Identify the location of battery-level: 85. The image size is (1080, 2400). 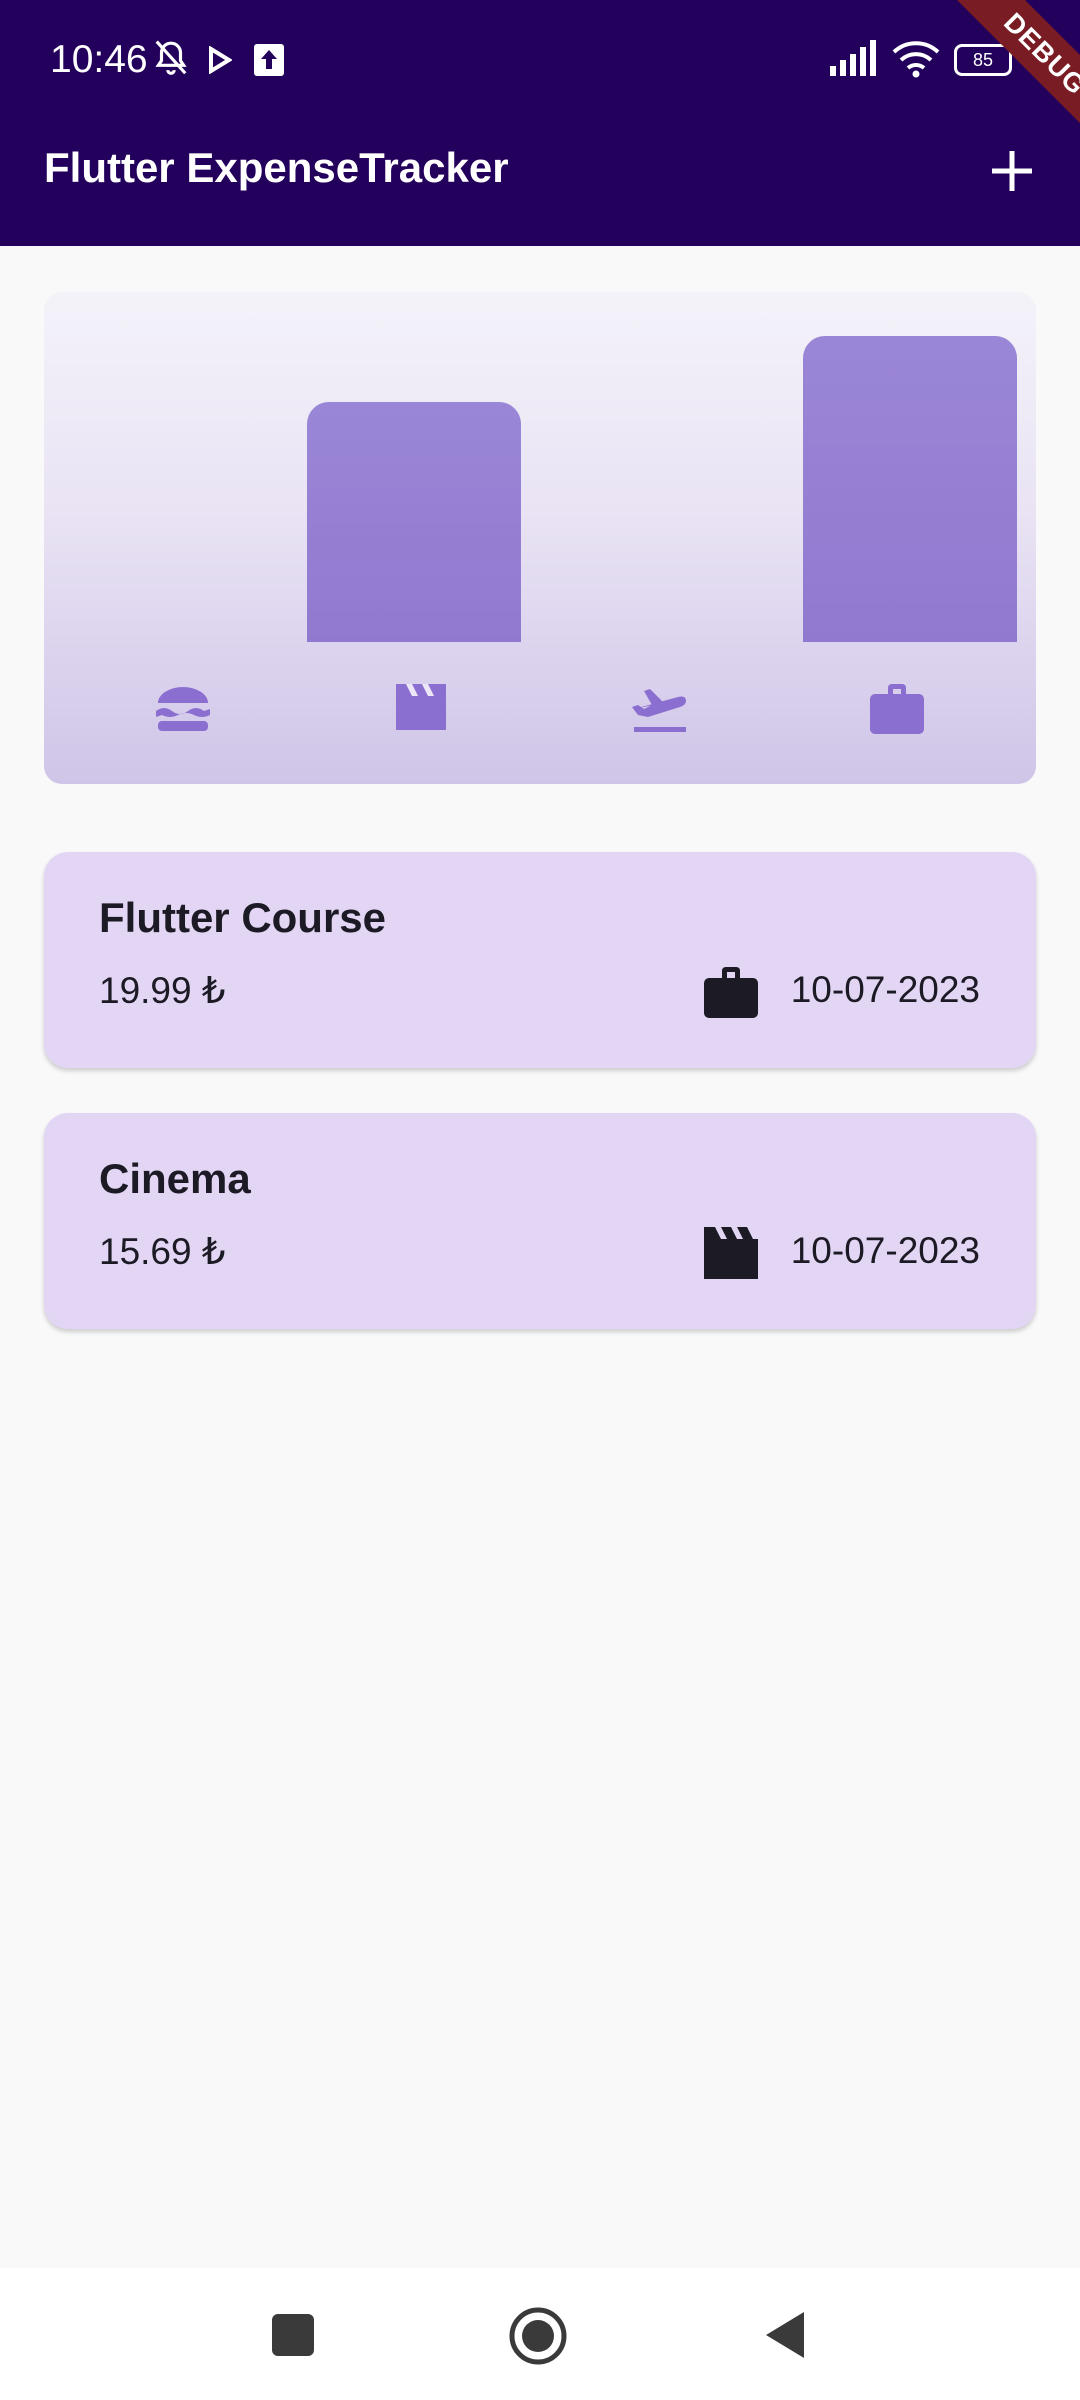
(983, 60).